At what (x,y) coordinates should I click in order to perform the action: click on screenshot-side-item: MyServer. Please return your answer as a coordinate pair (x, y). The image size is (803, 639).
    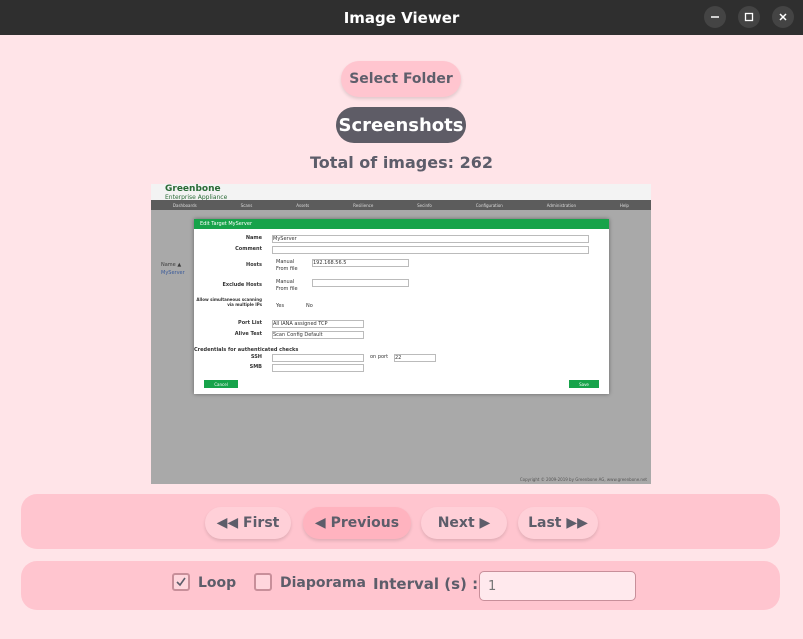
    Looking at the image, I should click on (173, 273).